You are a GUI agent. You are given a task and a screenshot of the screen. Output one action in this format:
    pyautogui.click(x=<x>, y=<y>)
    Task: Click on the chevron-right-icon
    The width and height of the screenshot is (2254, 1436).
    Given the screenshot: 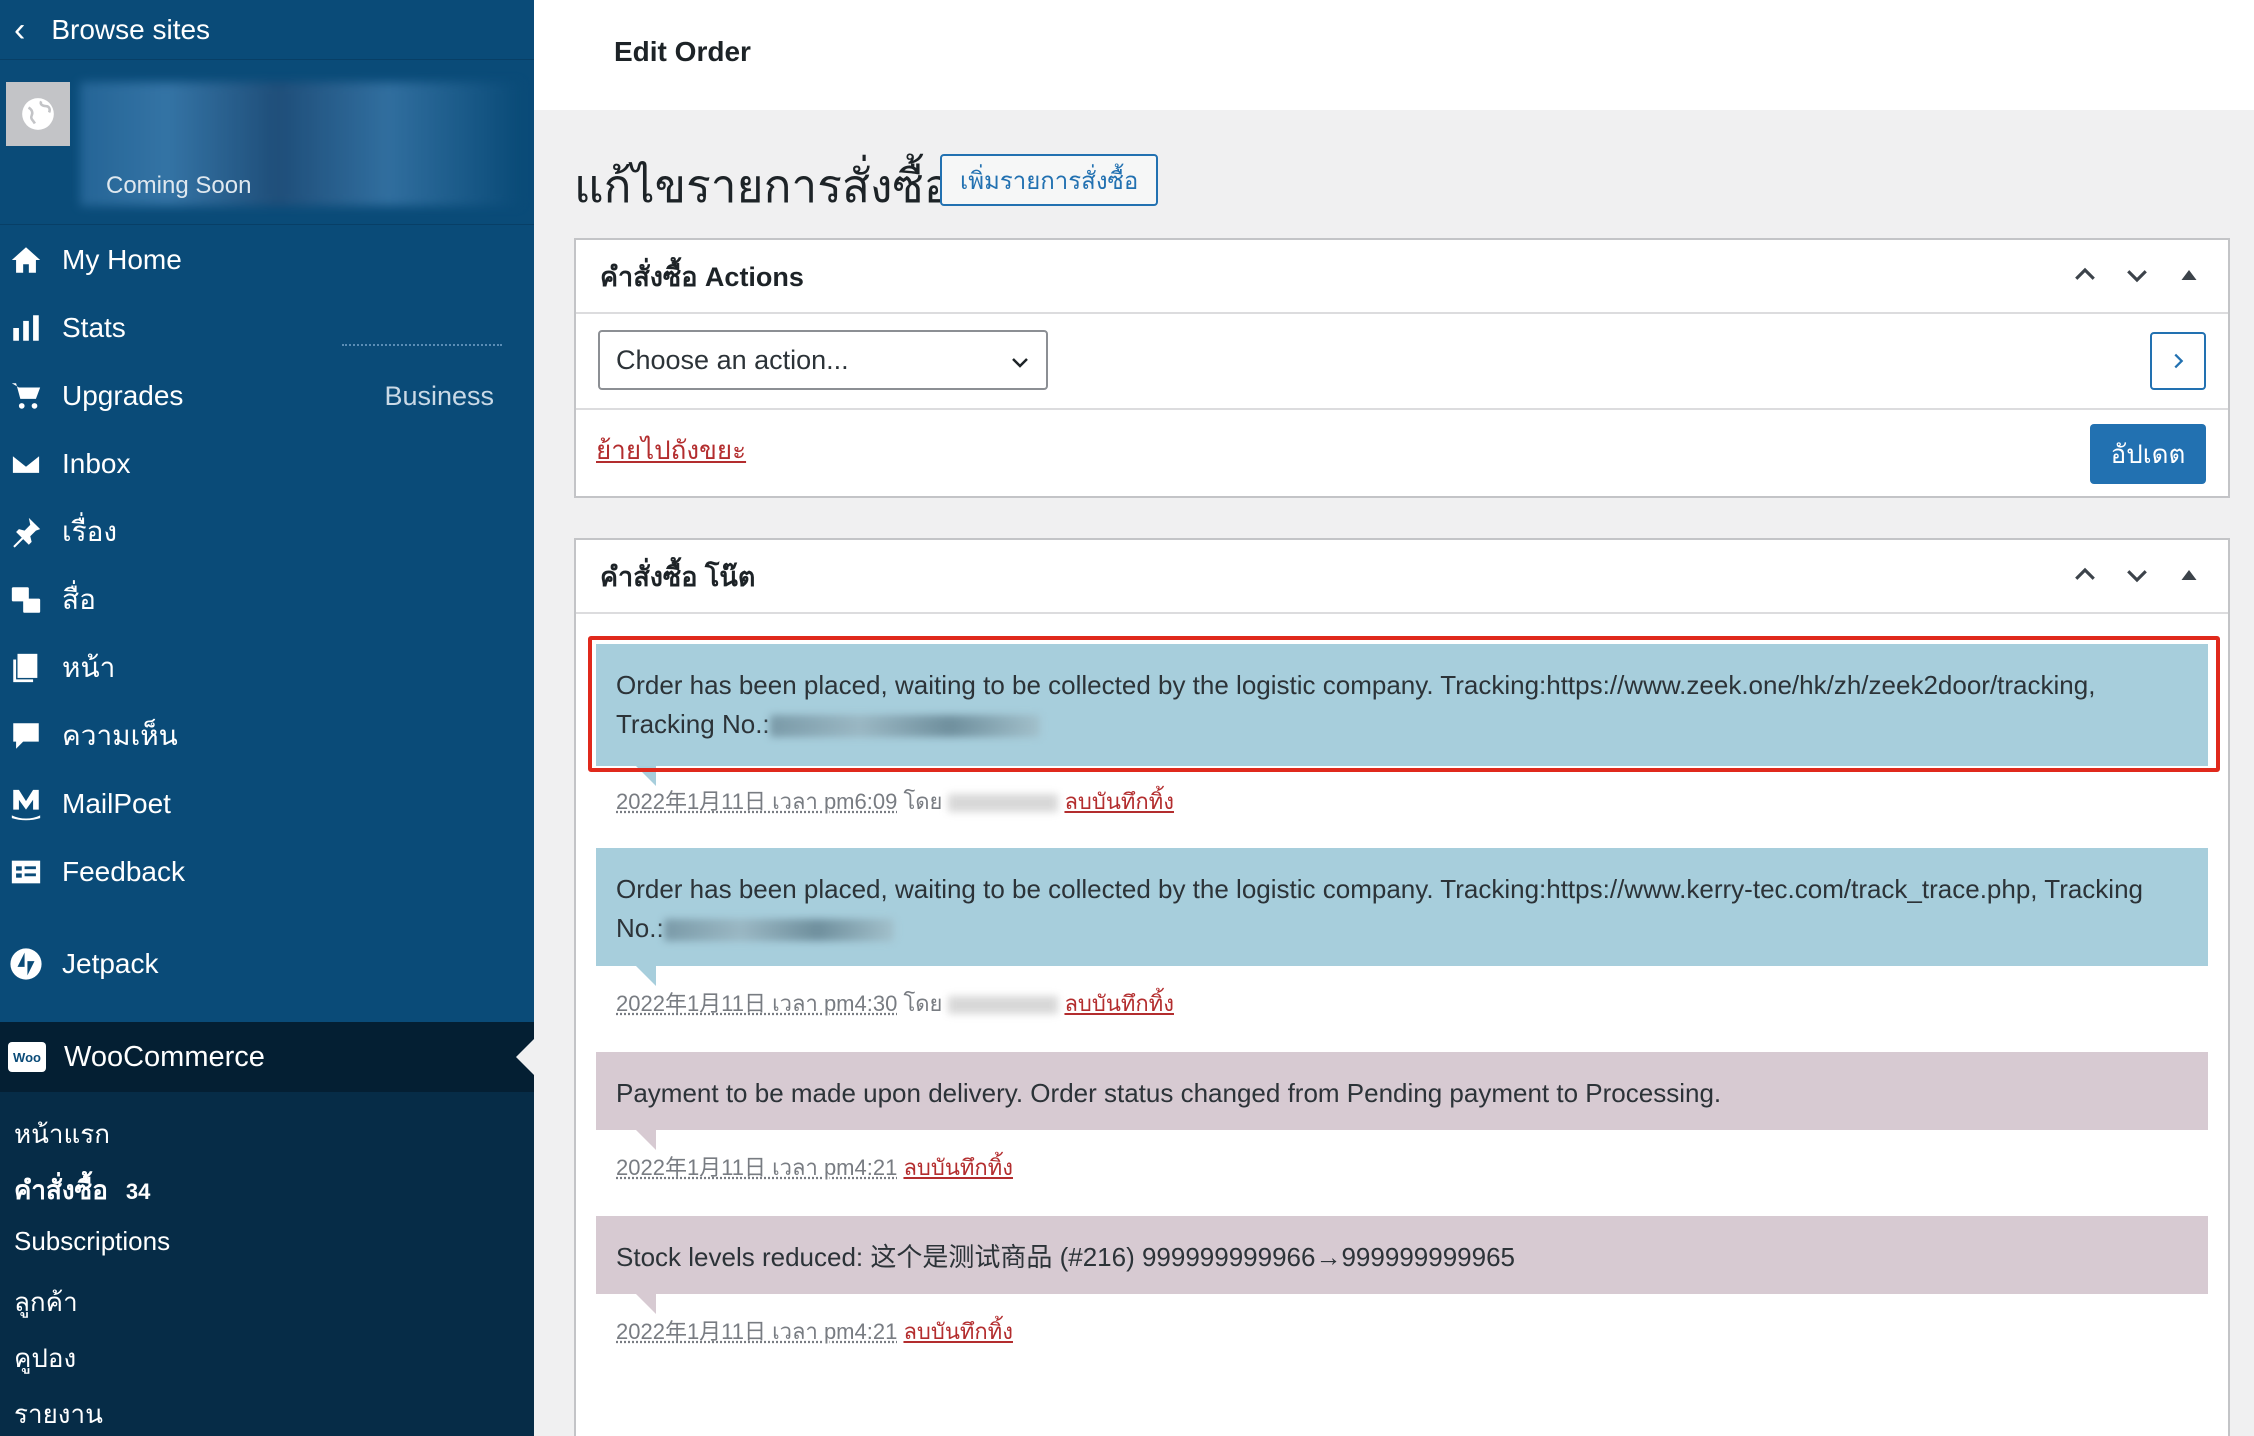 What is the action you would take?
    pyautogui.click(x=2179, y=361)
    